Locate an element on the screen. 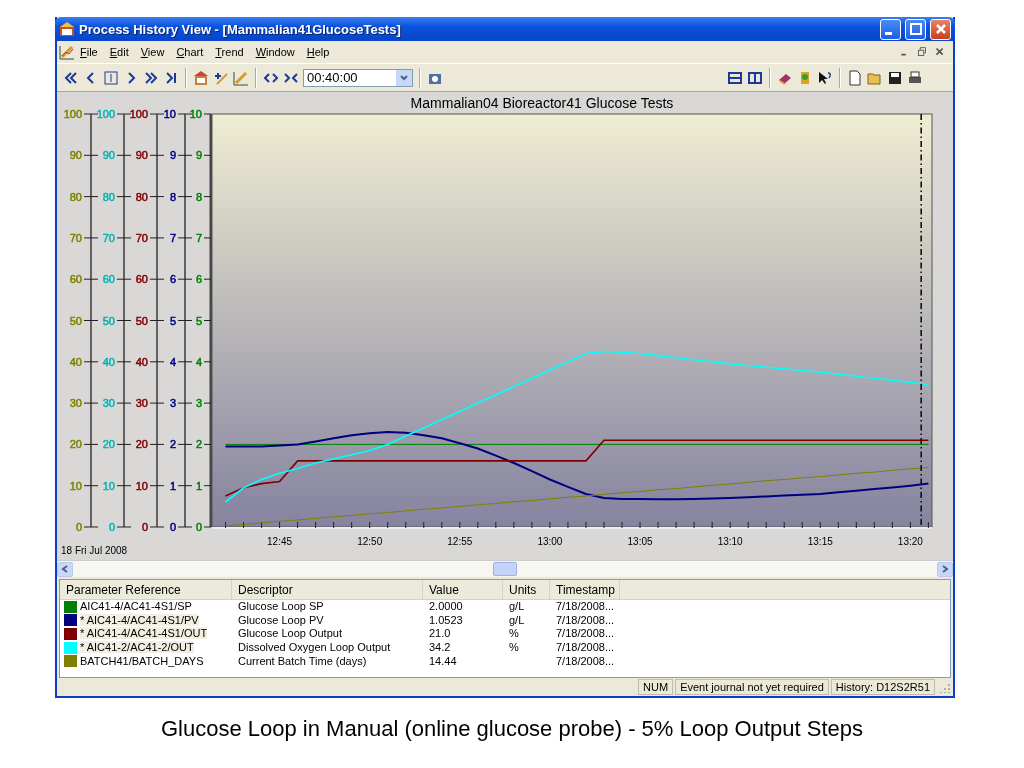 Image resolution: width=1024 pixels, height=768 pixels. status-text: NUM is located at coordinates (656, 687).